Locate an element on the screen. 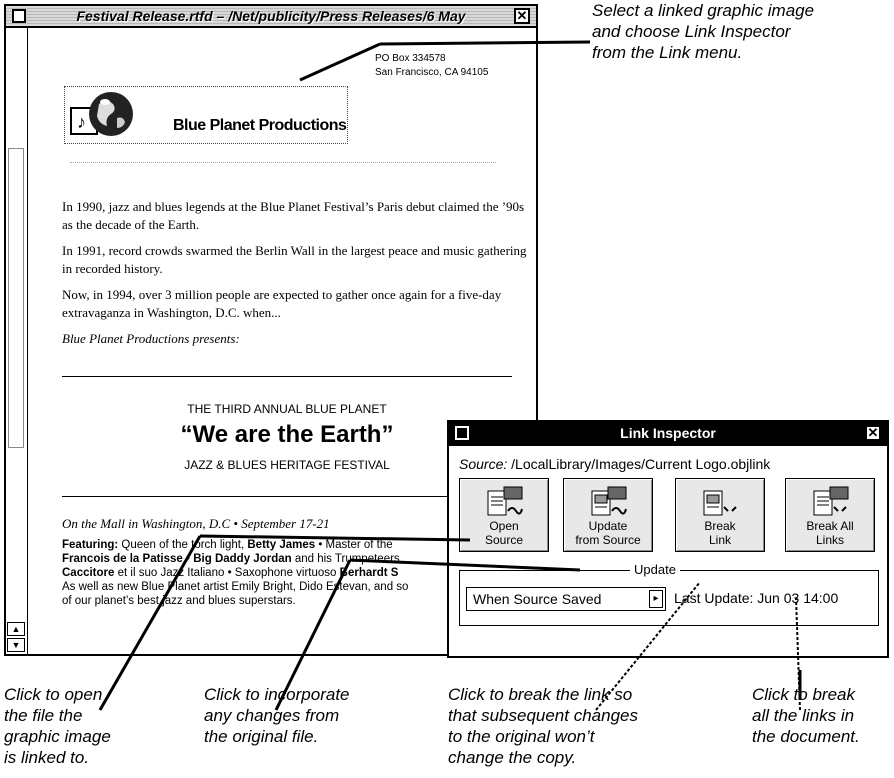  annotation-line: Click to open is located at coordinates (53, 694).